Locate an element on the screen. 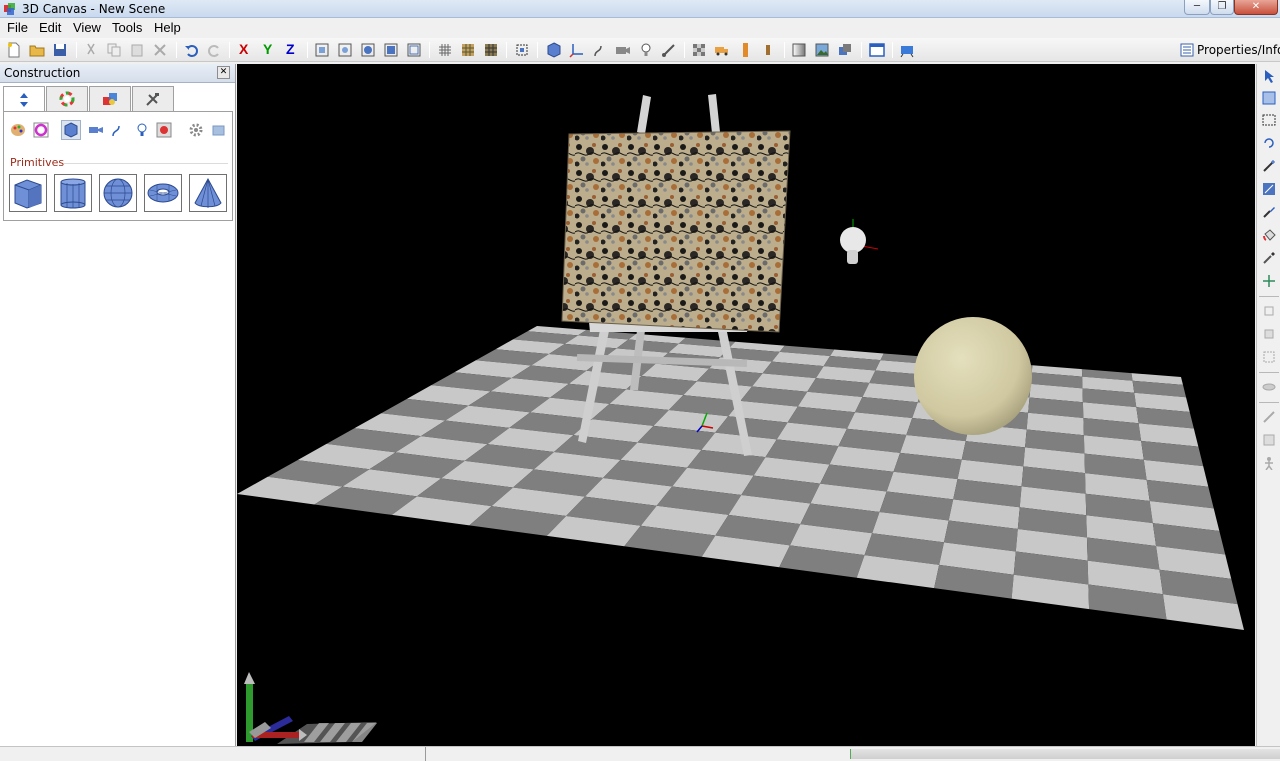 This screenshot has width=1280, height=761. undo-icon is located at coordinates (192, 50).